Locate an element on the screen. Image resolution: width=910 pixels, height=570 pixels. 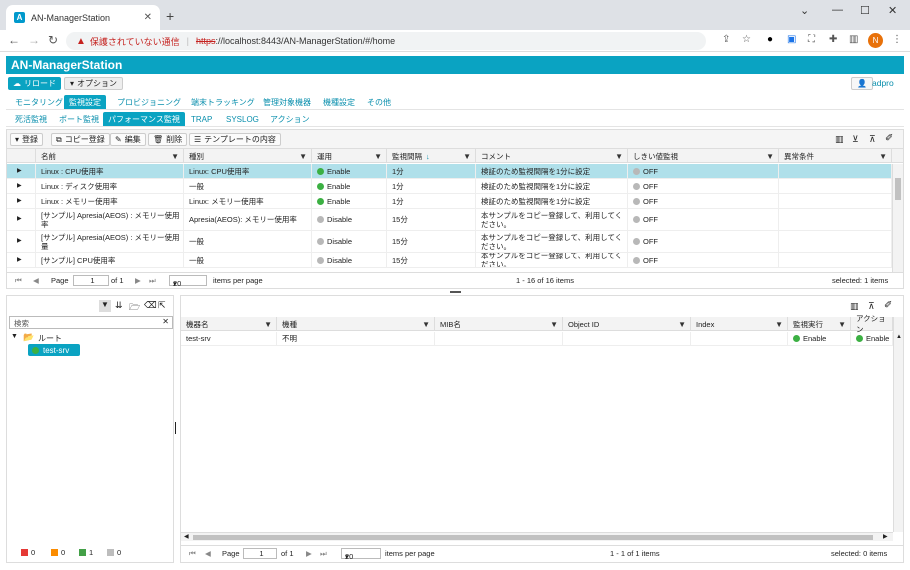
broom-icon: ✐ is located at coordinates (889, 138).